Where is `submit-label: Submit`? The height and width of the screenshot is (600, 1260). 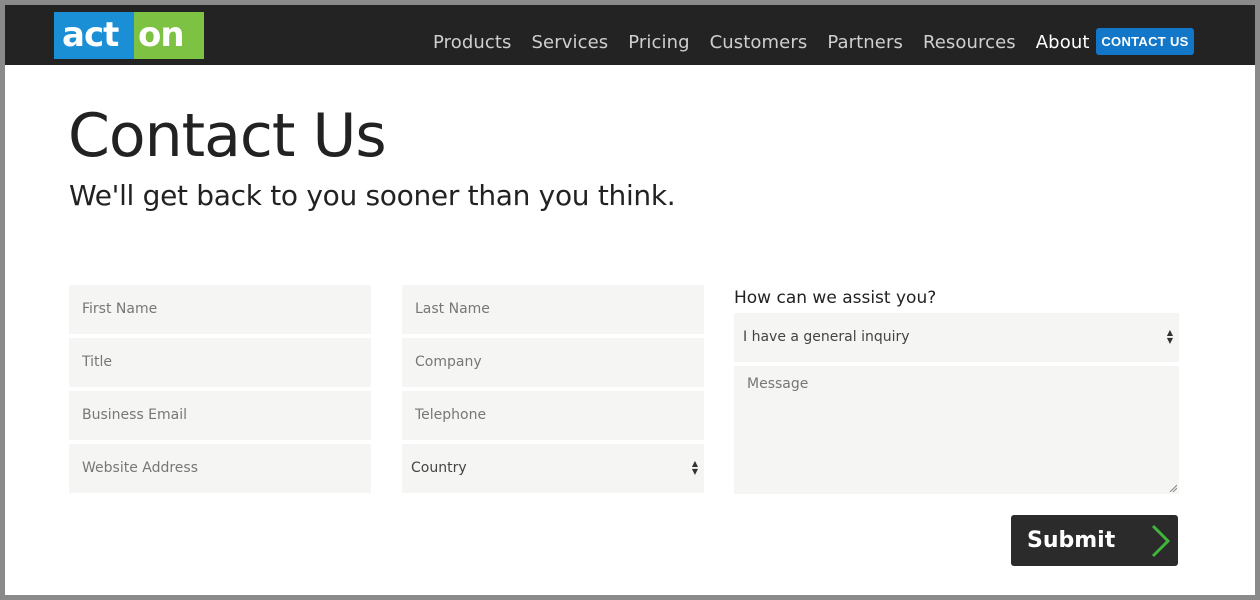
submit-label: Submit is located at coordinates (1071, 540).